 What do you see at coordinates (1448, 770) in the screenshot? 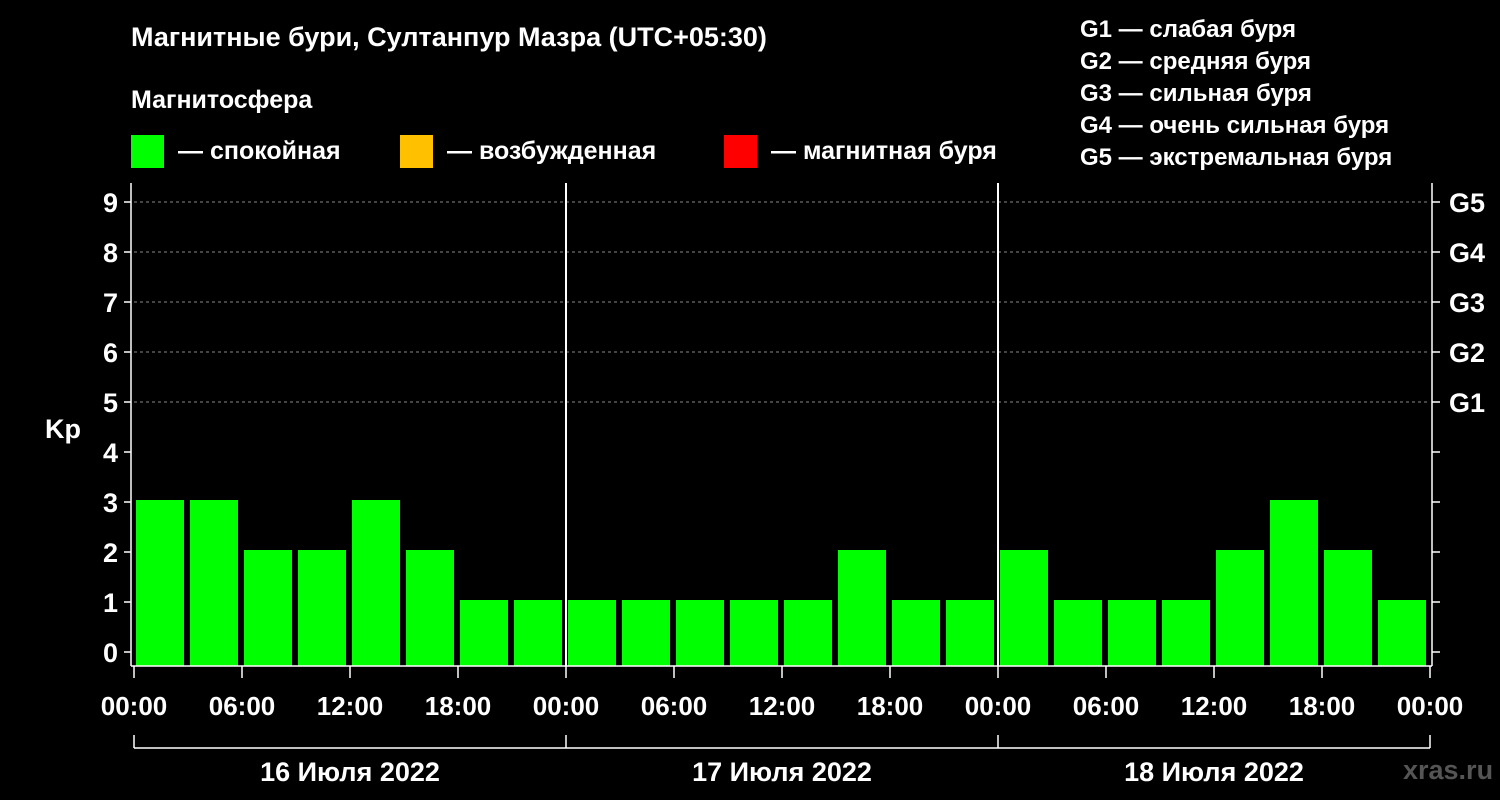
I see `watermark: xras.ru` at bounding box center [1448, 770].